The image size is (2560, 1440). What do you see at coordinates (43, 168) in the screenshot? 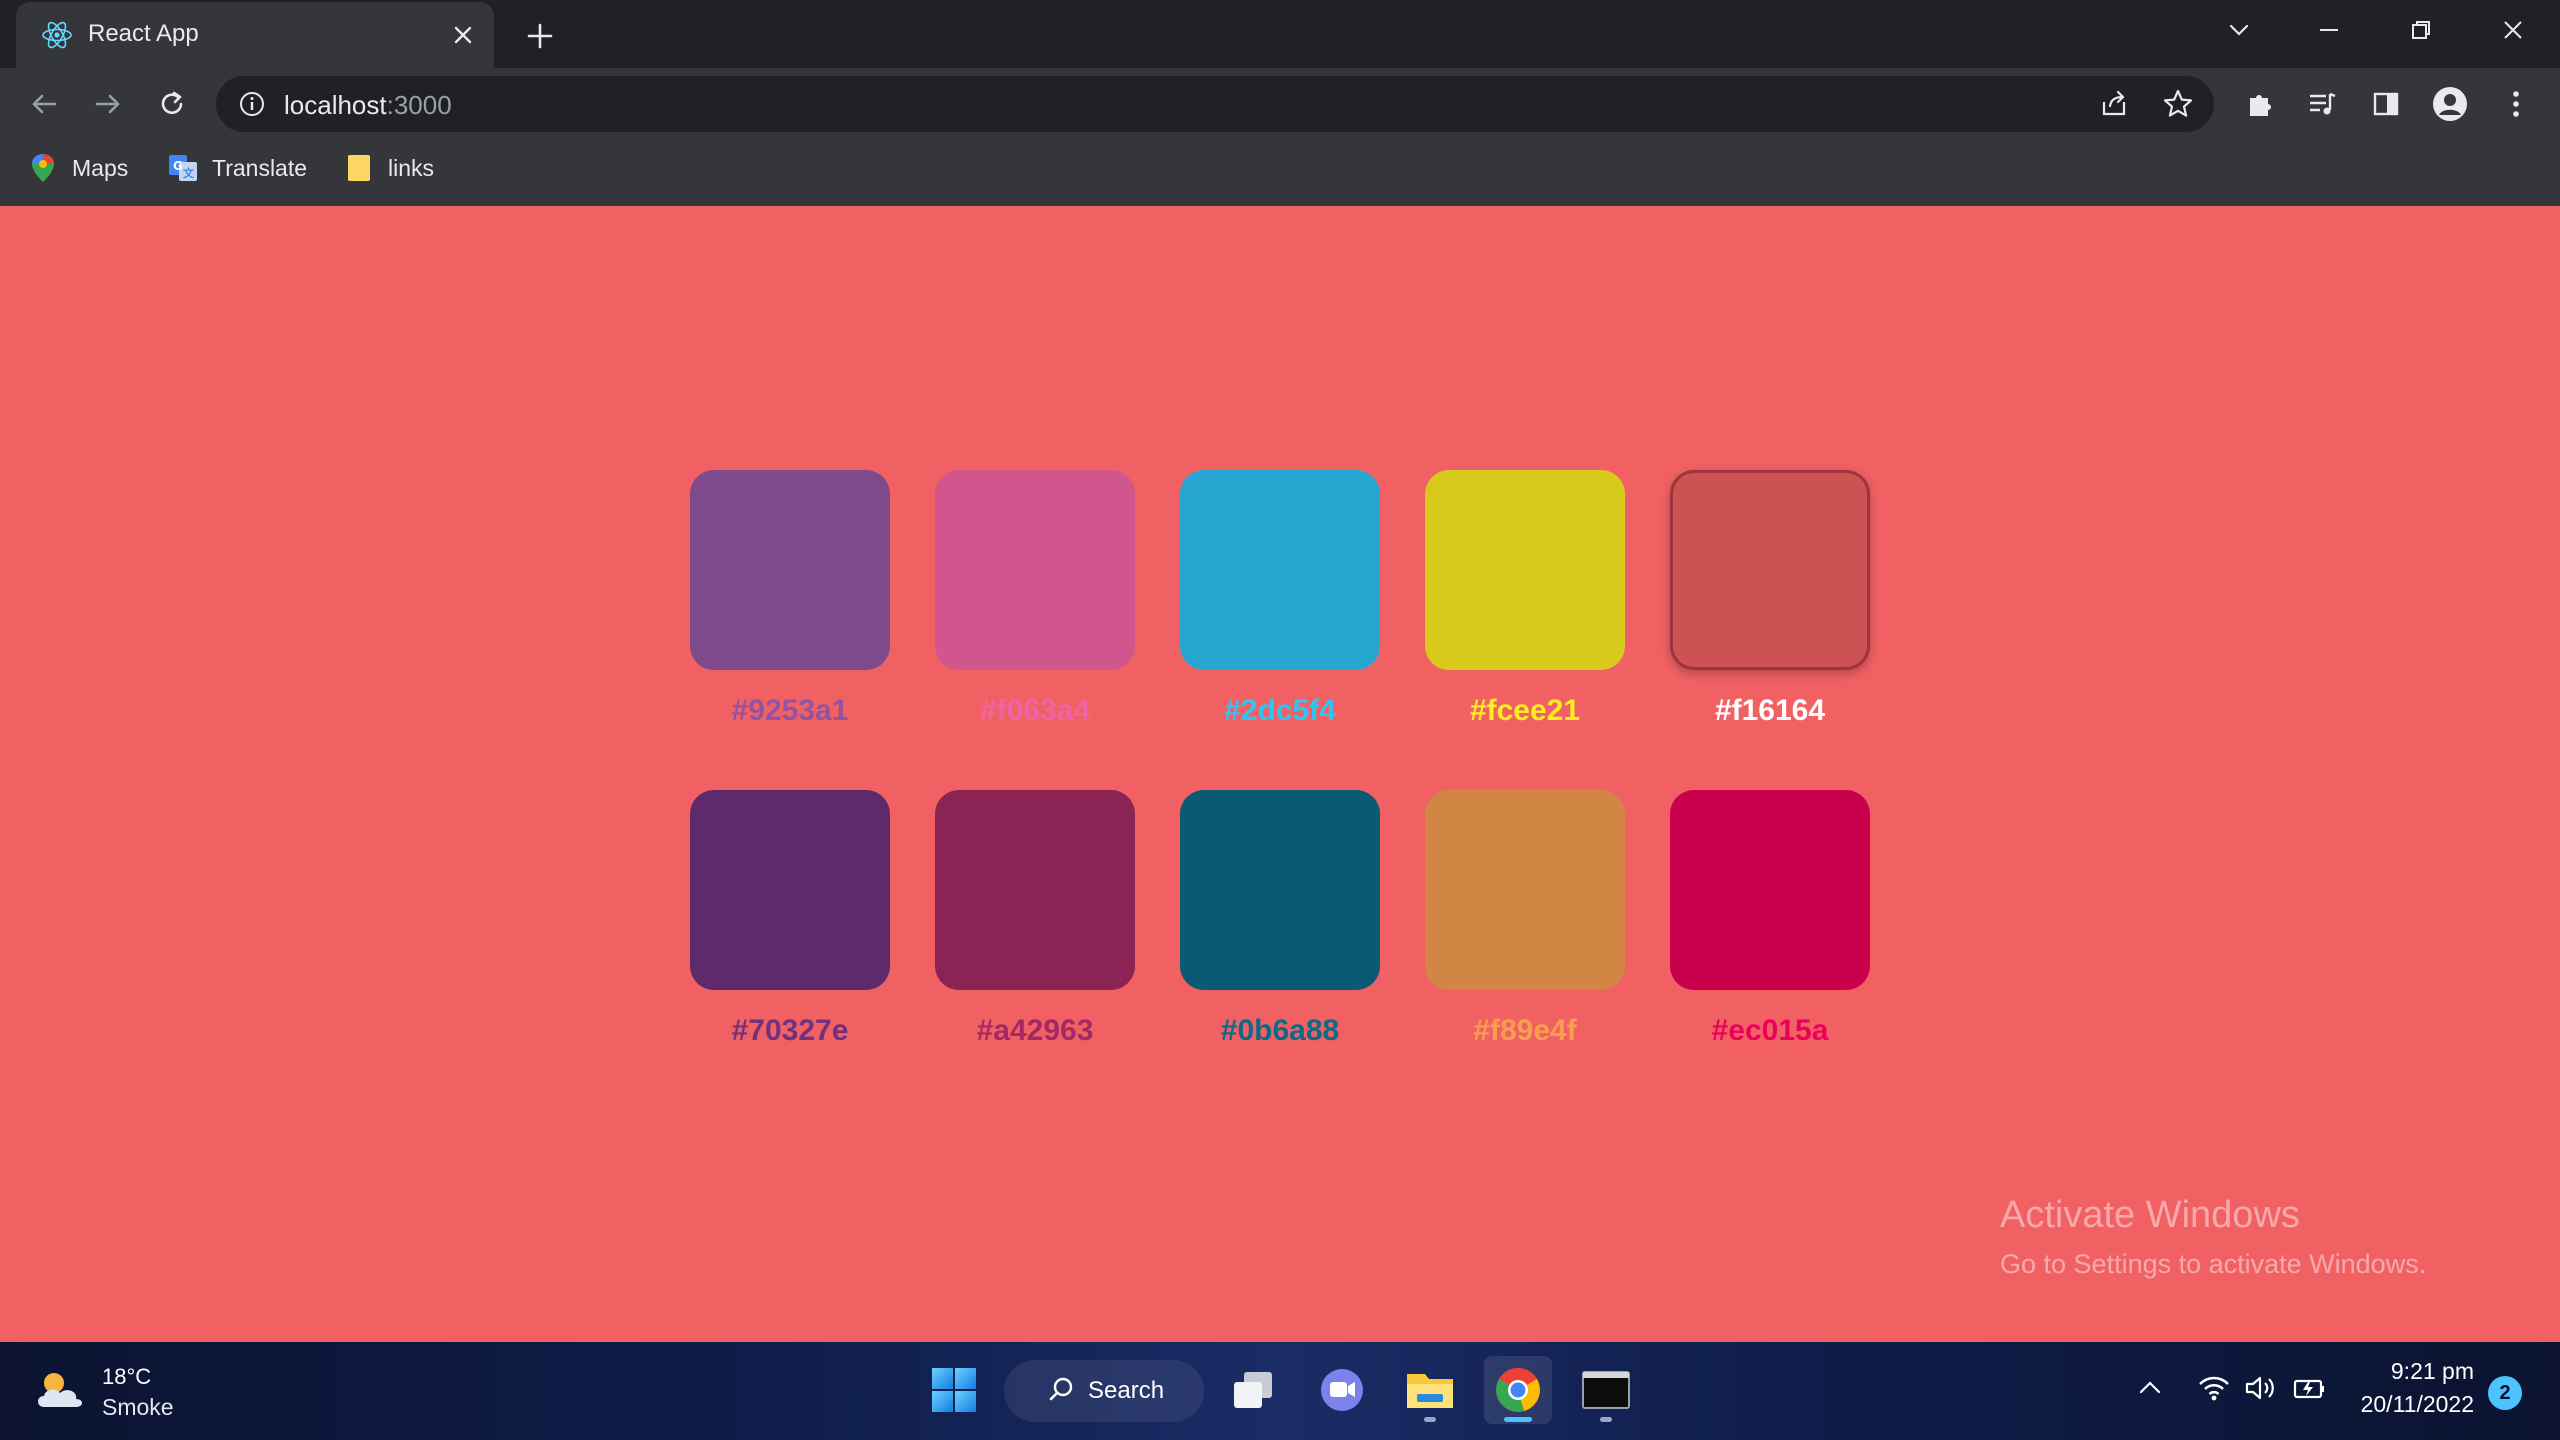
I see `maps-icon` at bounding box center [43, 168].